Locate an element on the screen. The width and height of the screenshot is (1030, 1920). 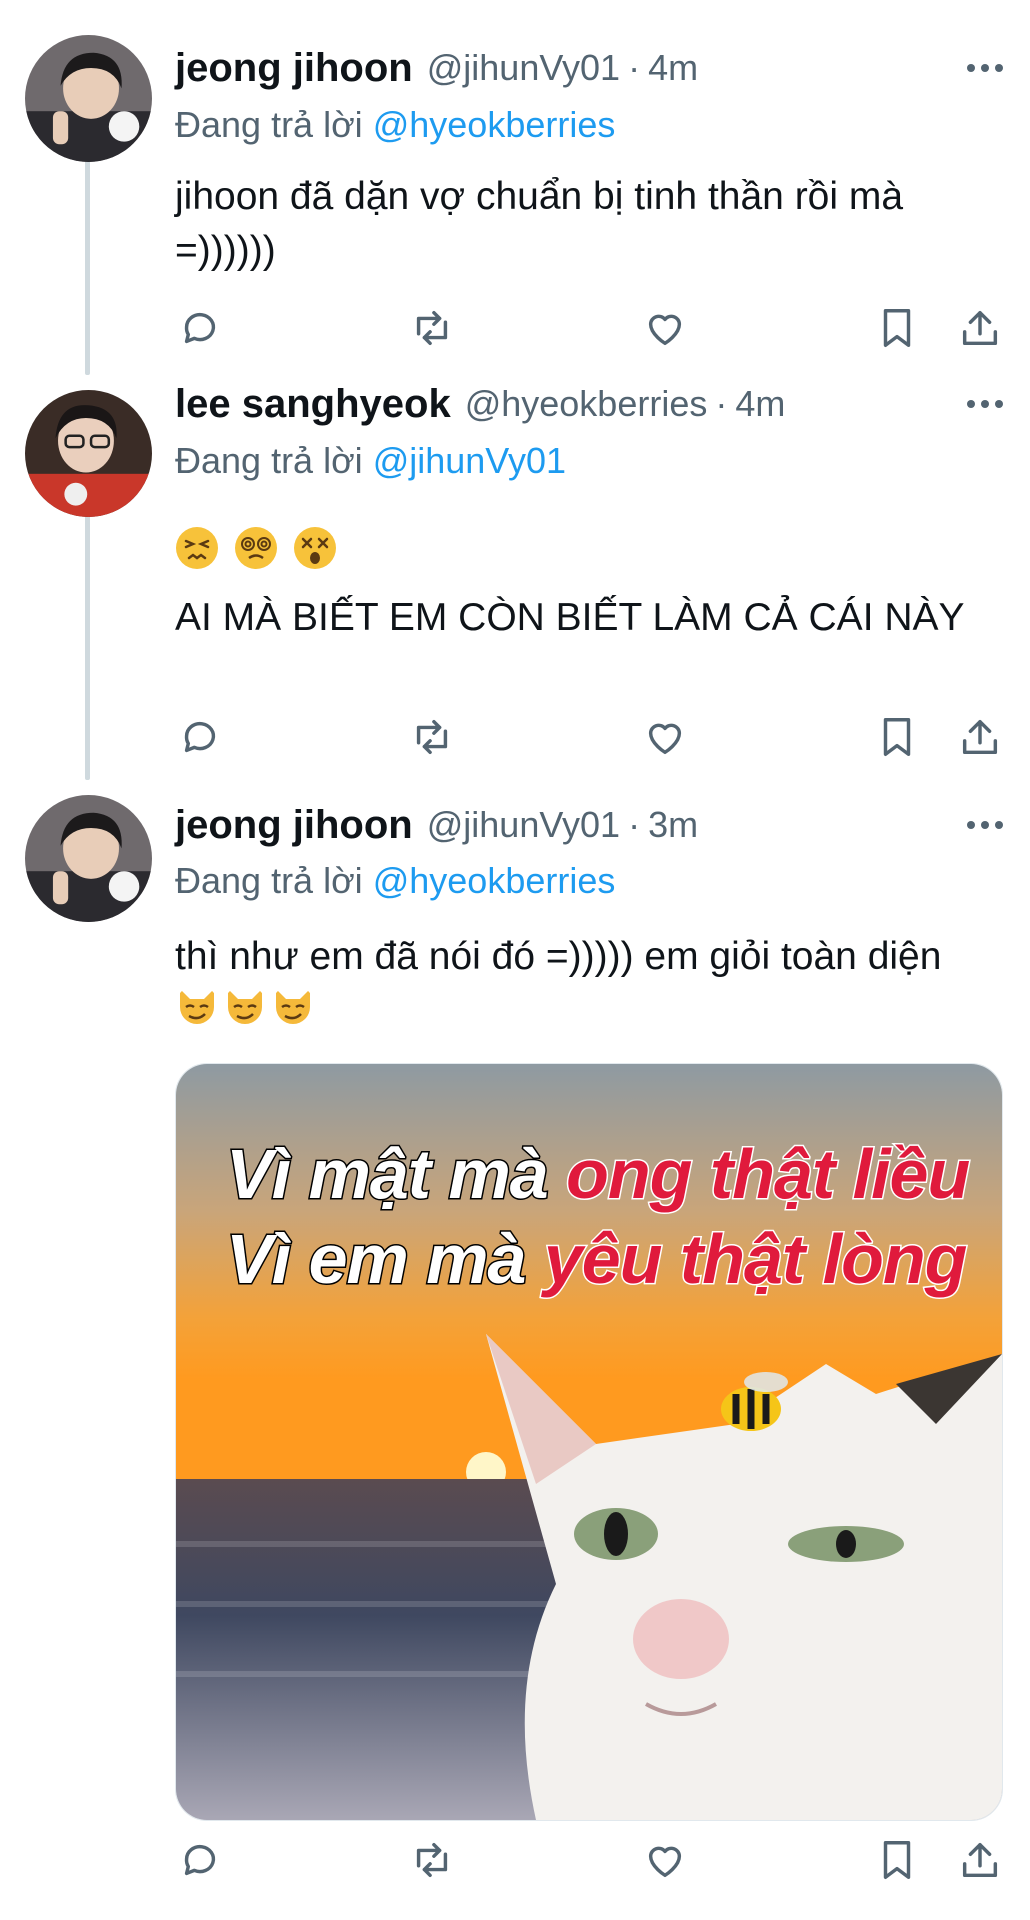
display-name: lee sanghyeok is located at coordinates (313, 404).